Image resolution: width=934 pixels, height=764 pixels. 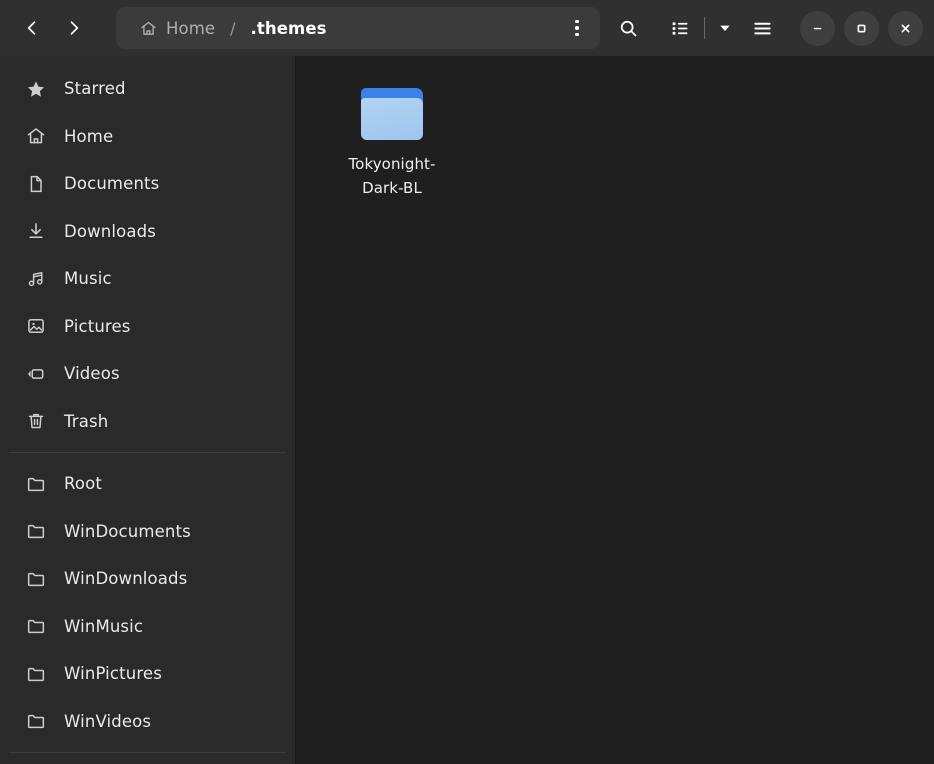 I want to click on sidebar-label-root: Root, so click(x=83, y=484).